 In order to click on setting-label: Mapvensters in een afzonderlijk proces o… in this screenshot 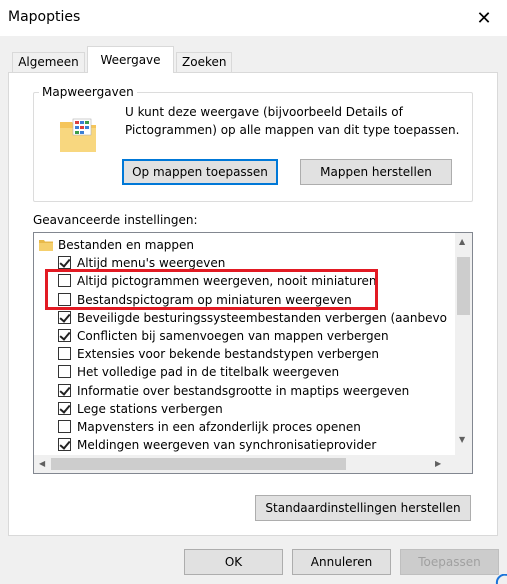, I will do `click(219, 426)`.